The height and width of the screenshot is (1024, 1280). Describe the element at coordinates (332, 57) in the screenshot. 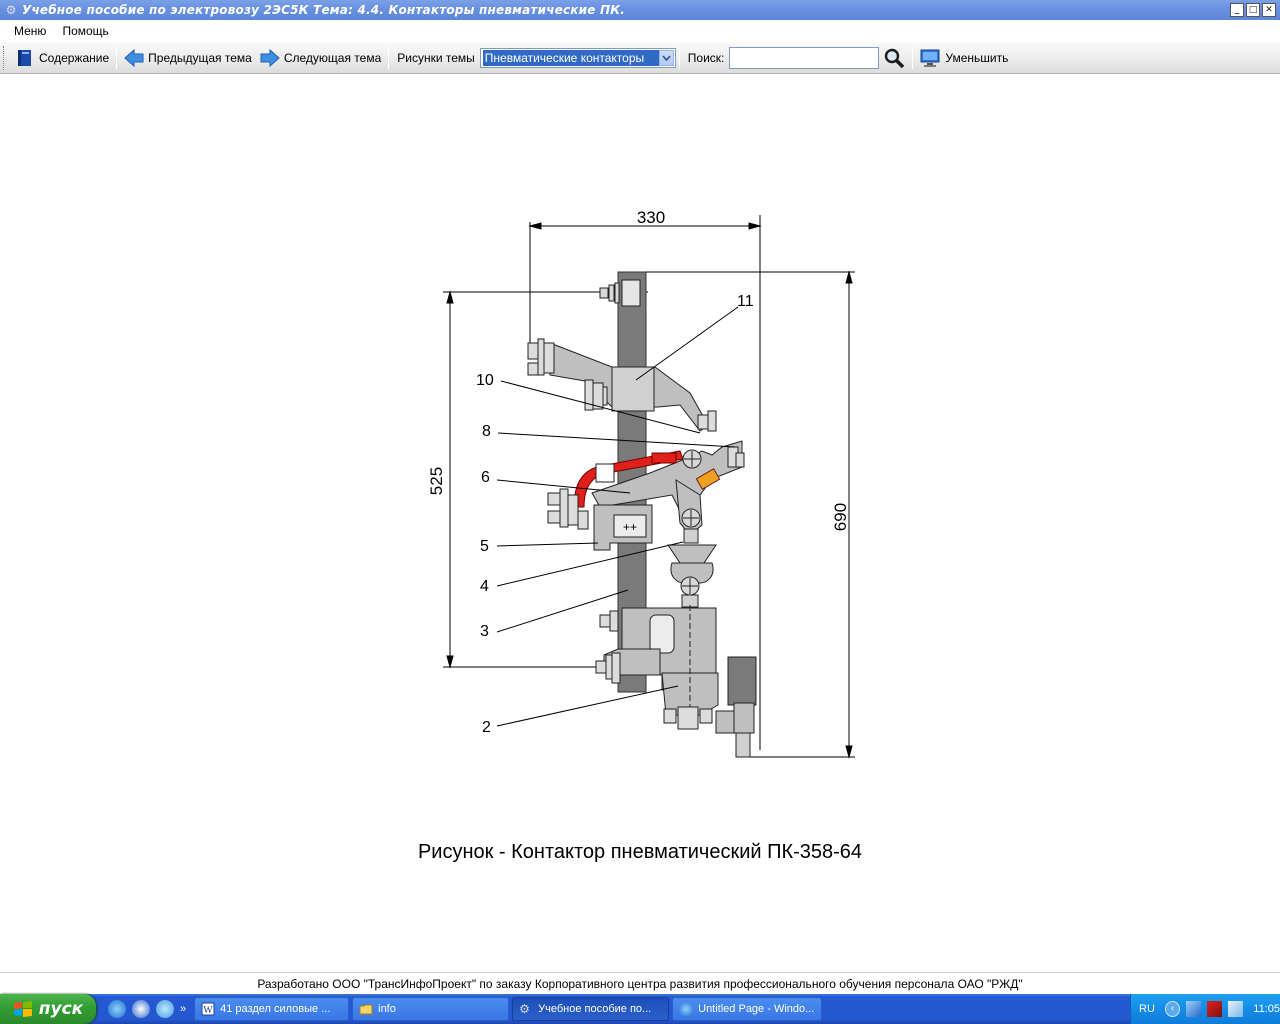

I see `next-topic-label: Следующая тема` at that location.